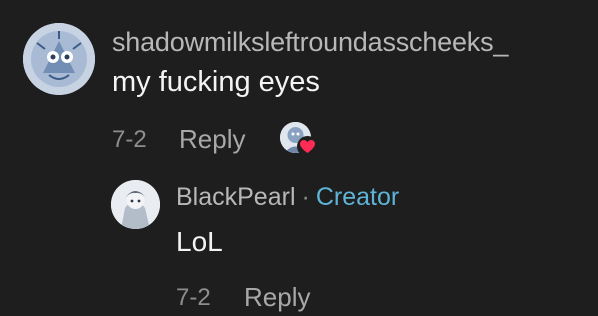 This screenshot has height=316, width=598. What do you see at coordinates (193, 297) in the screenshot?
I see `reply-date: 7-2` at bounding box center [193, 297].